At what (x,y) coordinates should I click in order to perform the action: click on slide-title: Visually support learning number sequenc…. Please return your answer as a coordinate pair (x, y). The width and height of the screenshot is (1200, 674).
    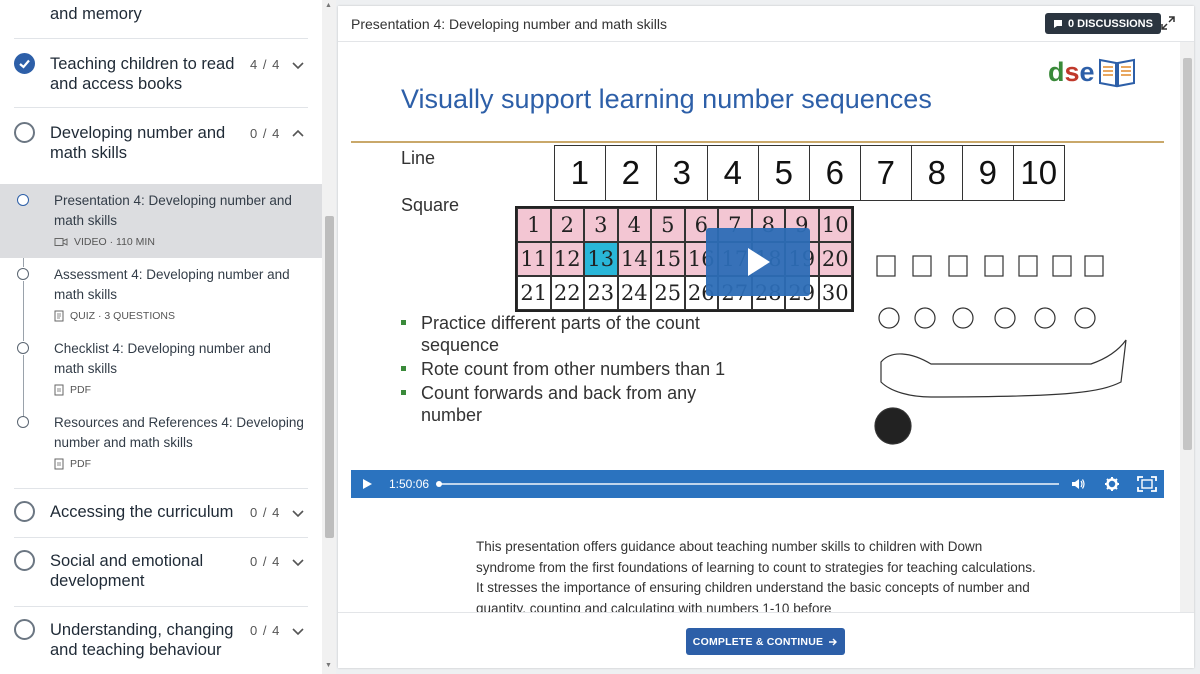
    Looking at the image, I should click on (666, 99).